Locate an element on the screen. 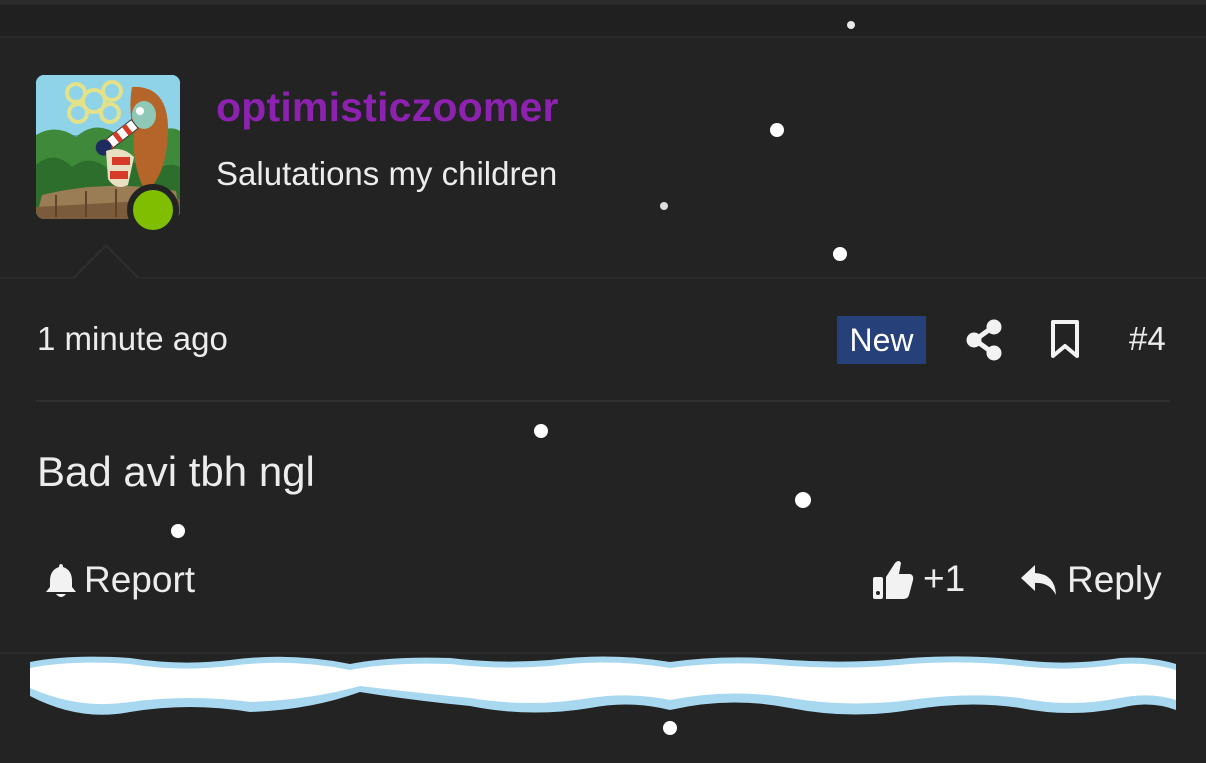 The image size is (1206, 763). thread-top-strip is located at coordinates (603, 18).